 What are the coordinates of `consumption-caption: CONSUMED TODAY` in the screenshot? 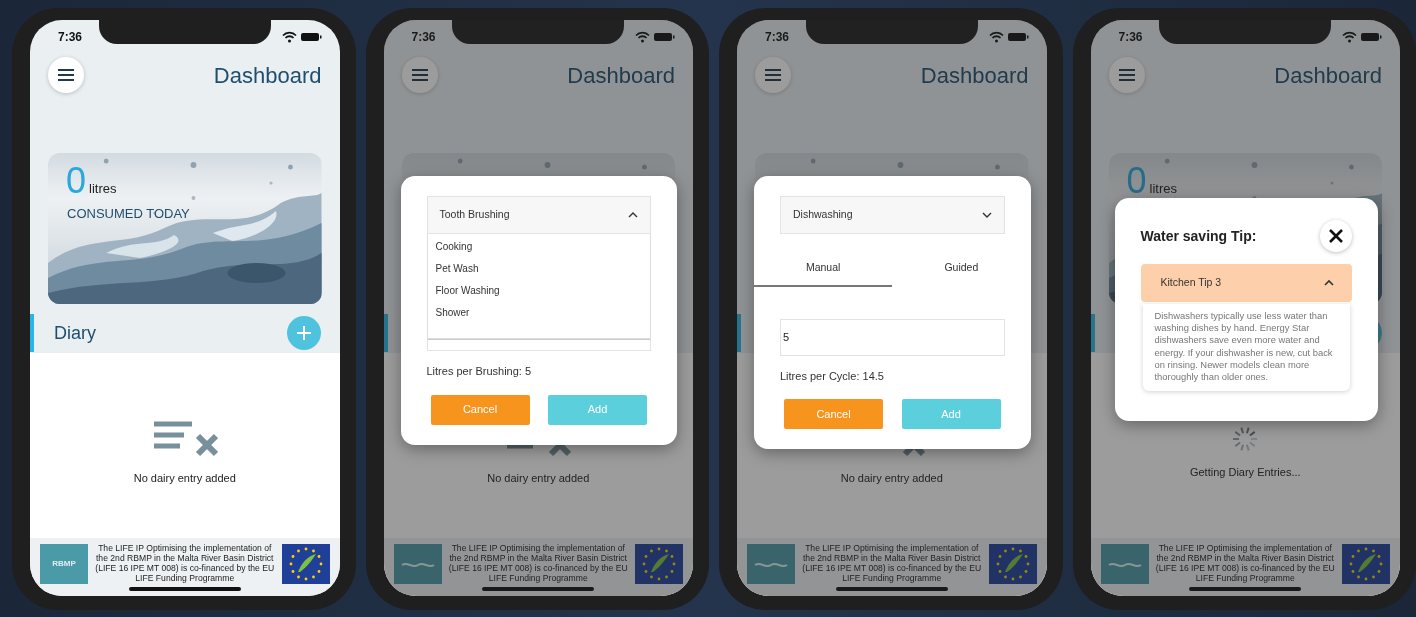 It's located at (128, 214).